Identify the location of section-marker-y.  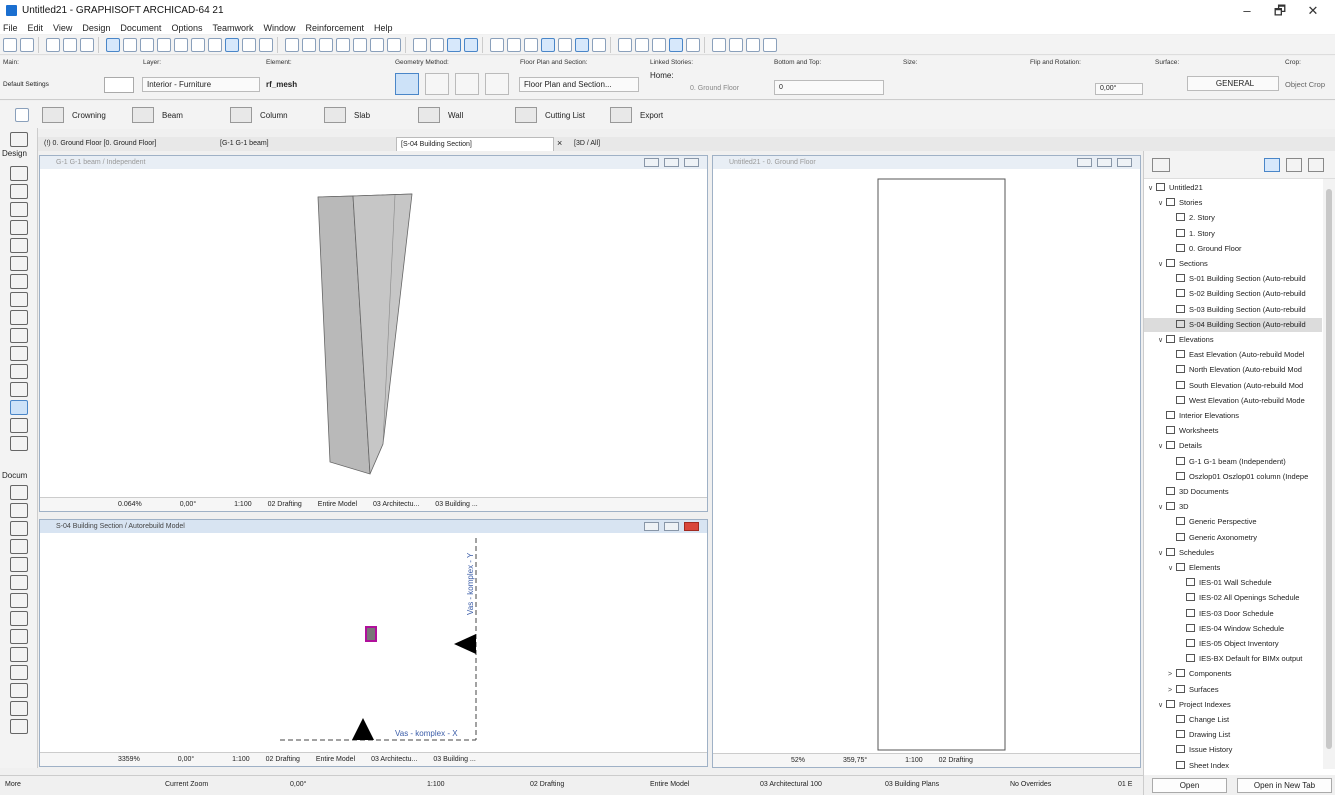
(465, 644).